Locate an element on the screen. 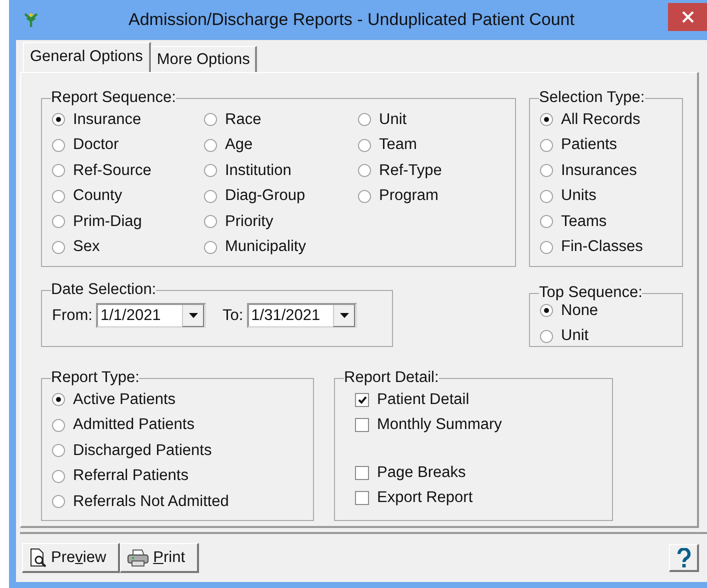 The height and width of the screenshot is (588, 707). radio-label: Active Patients is located at coordinates (124, 399).